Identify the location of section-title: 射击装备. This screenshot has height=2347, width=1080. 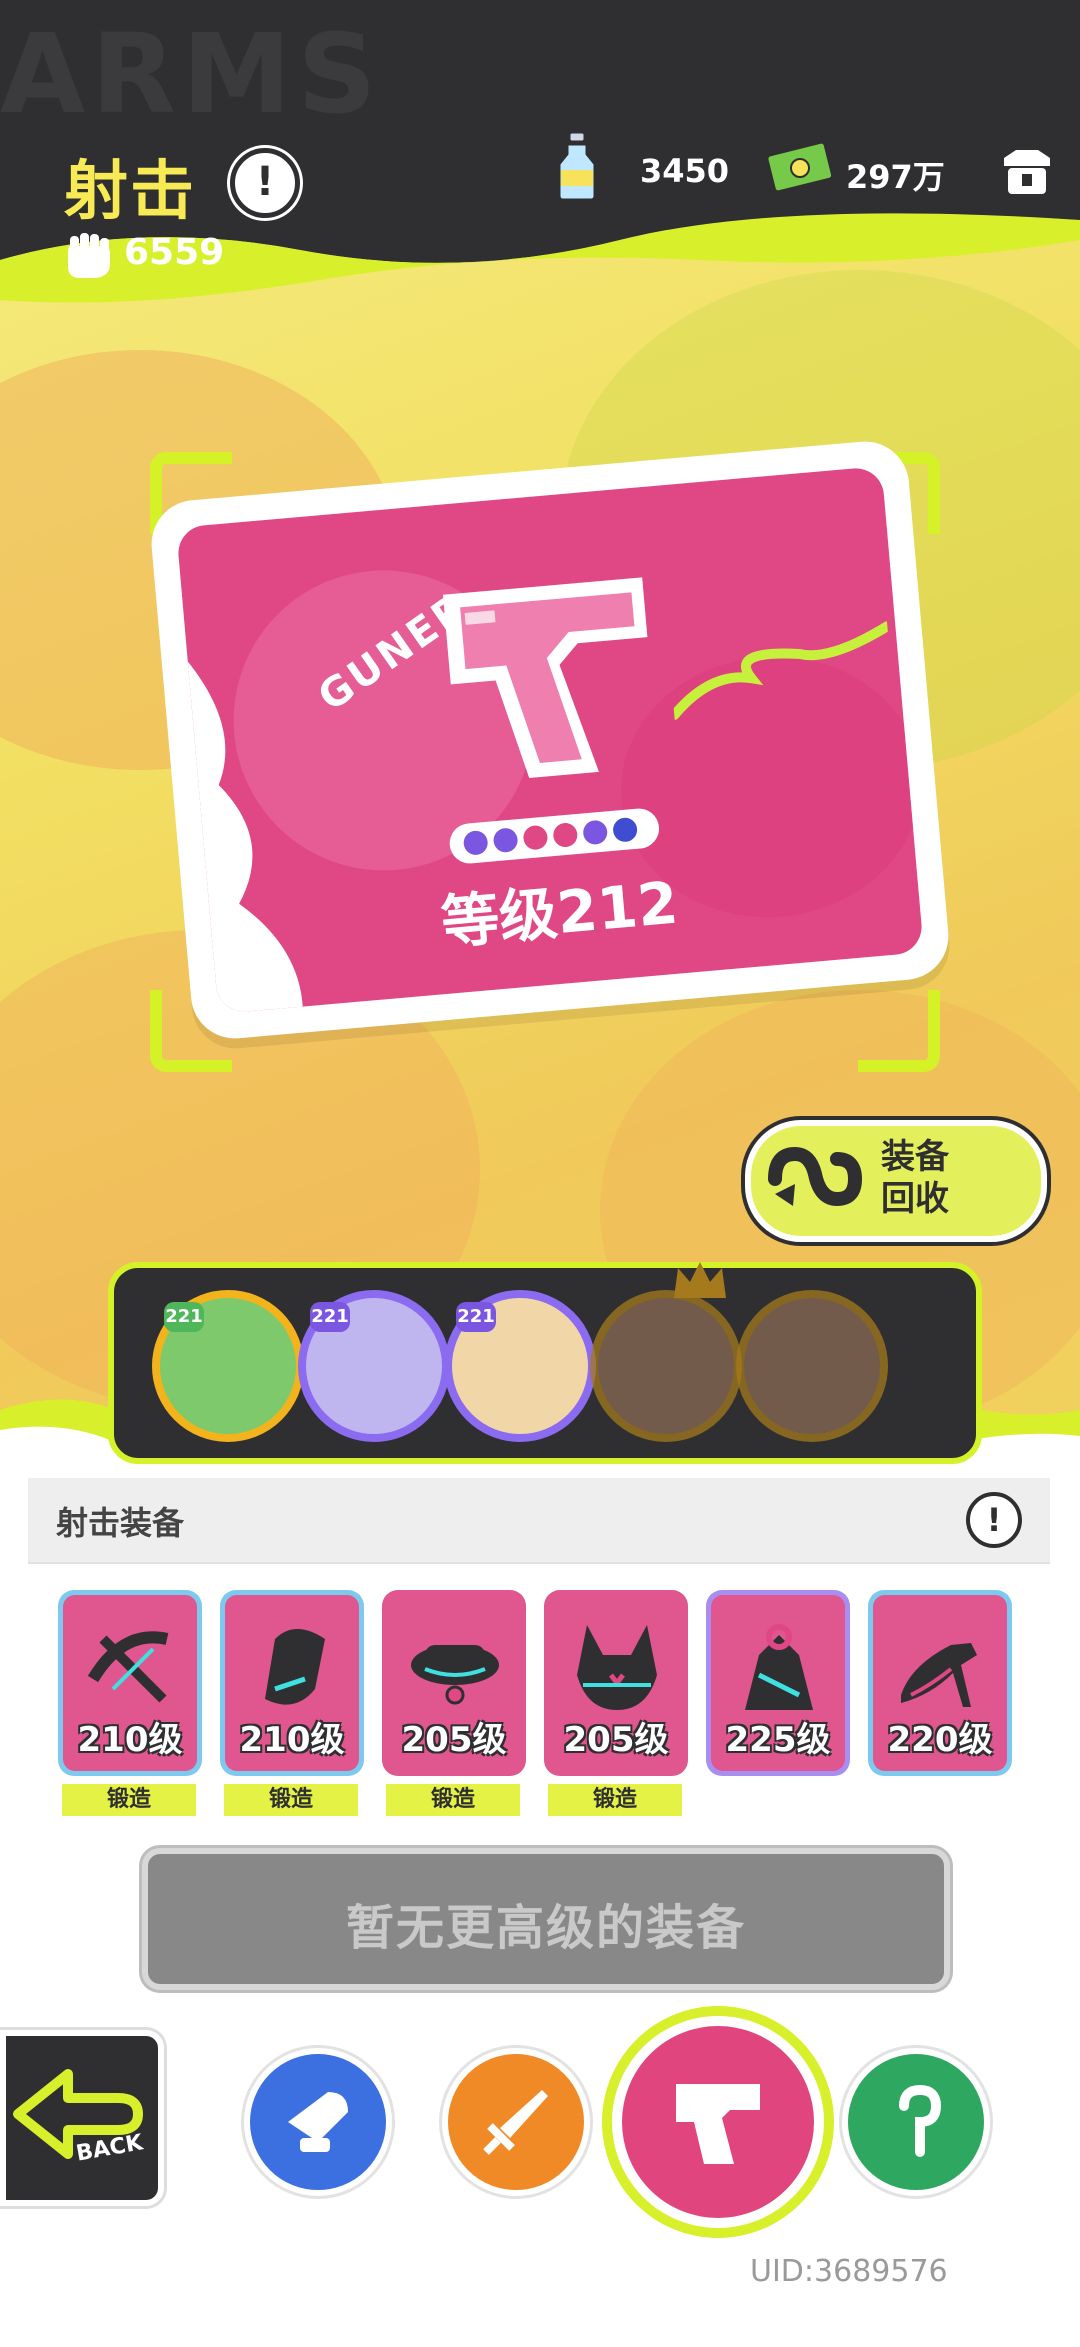
(120, 1523).